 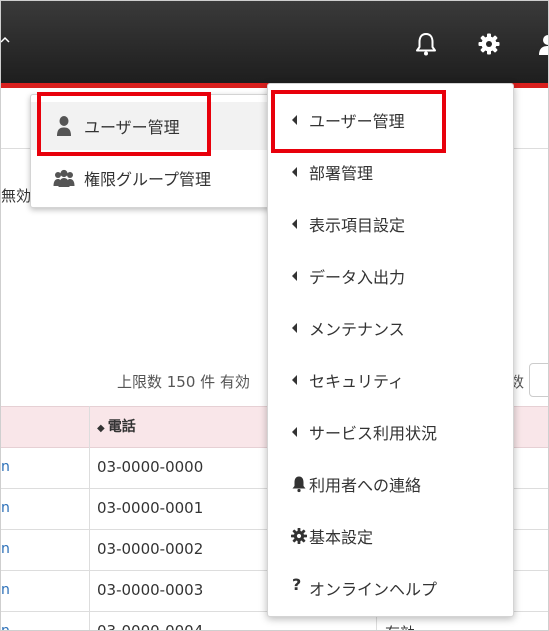 I want to click on menu-item-basic-settings: 基本設定, so click(x=390, y=535).